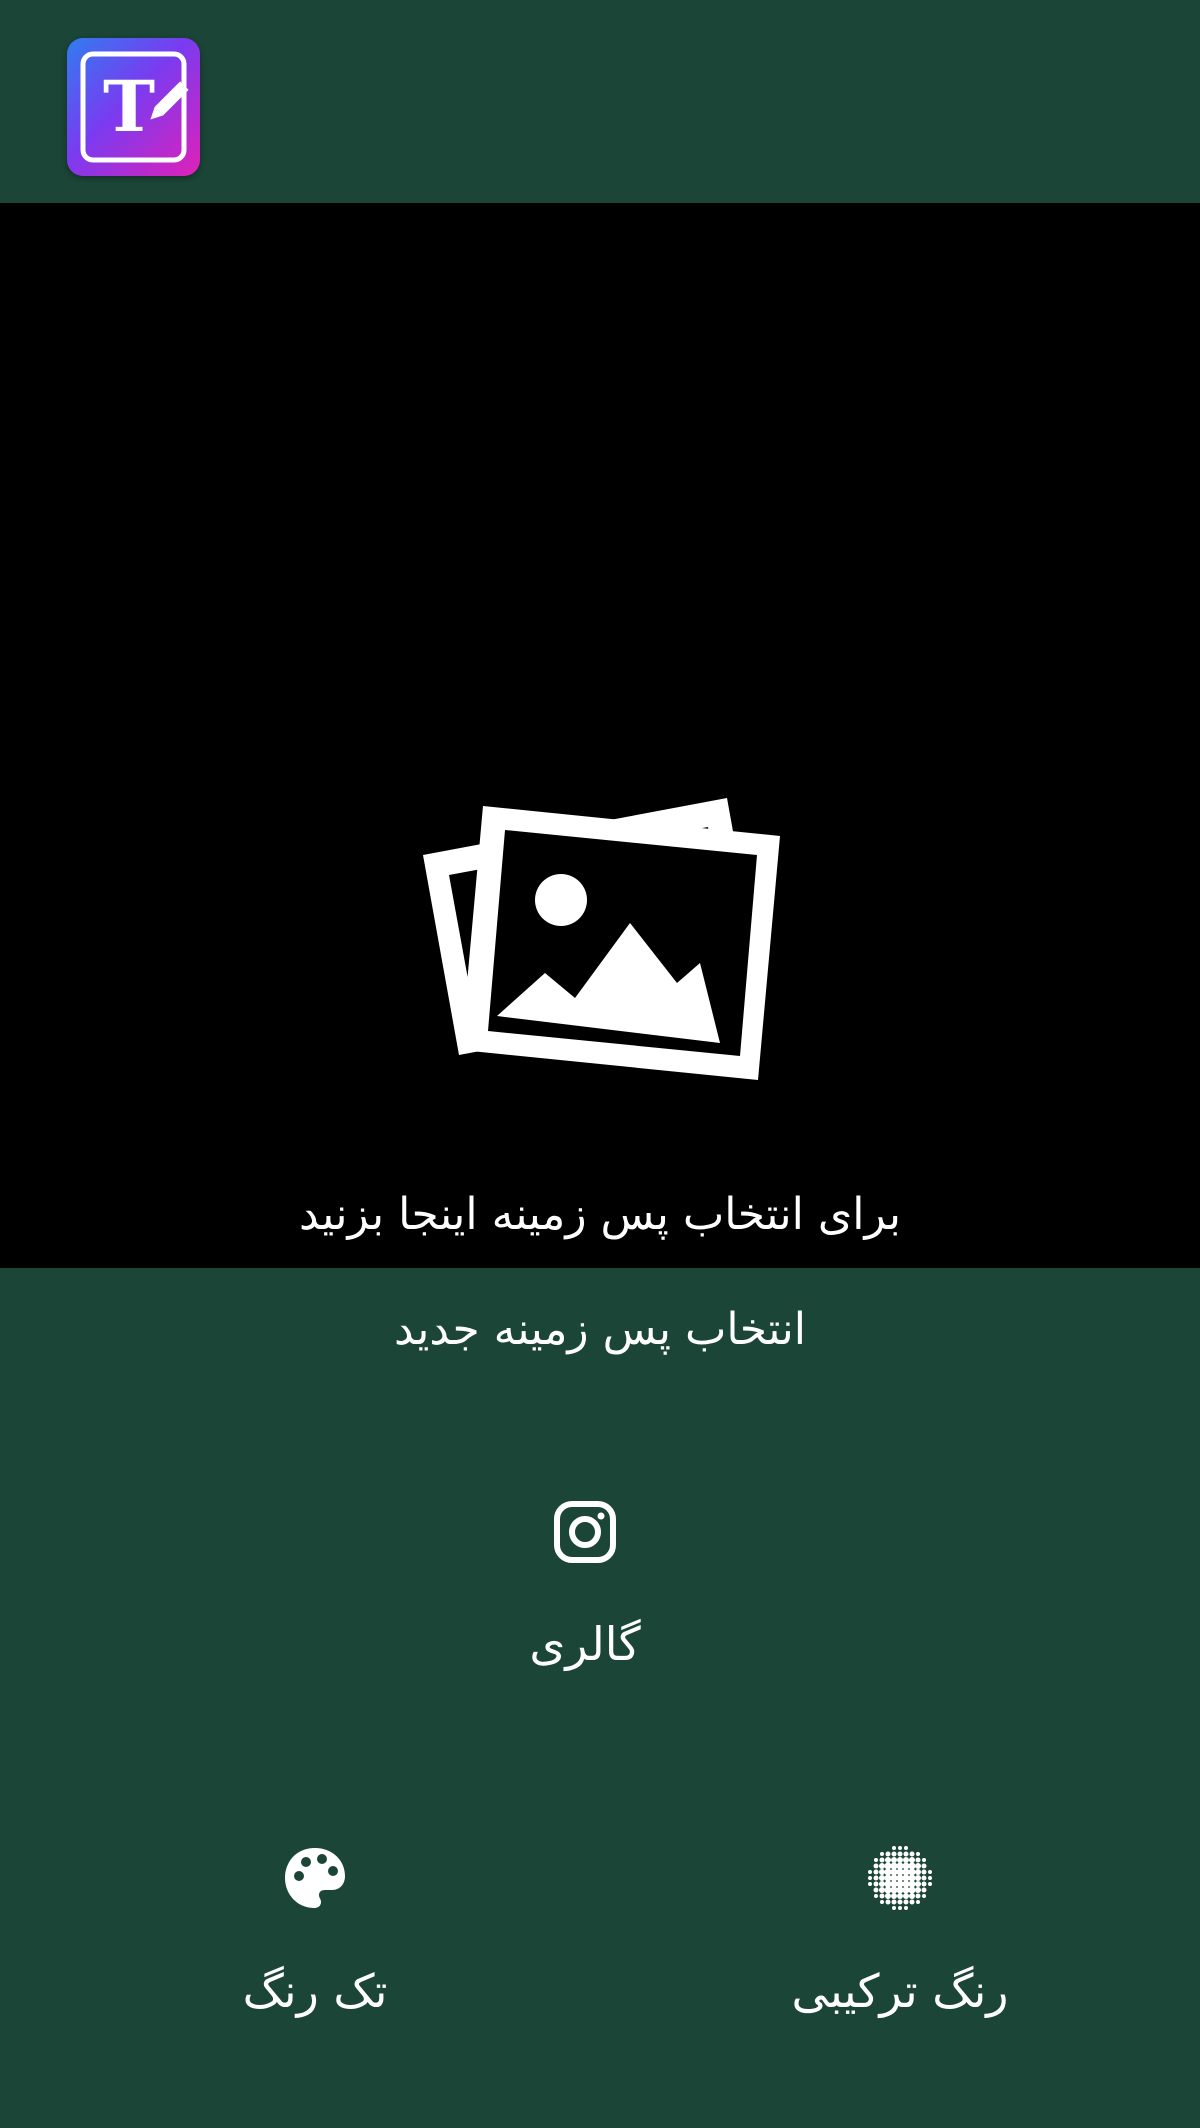 The image size is (1200, 2128). Describe the element at coordinates (601, 939) in the screenshot. I see `photo-library-icon` at that location.